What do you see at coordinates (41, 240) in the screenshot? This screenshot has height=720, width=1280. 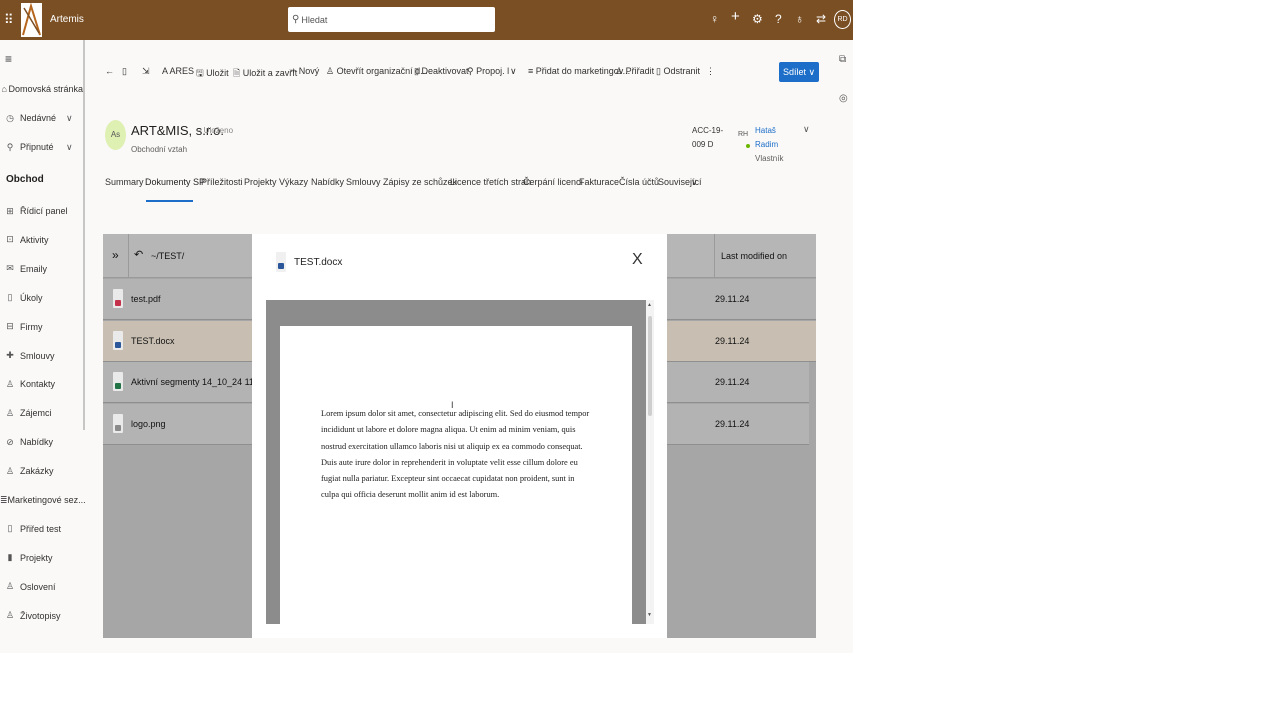 I see `sidebar-item: ⊡ Aktivity` at bounding box center [41, 240].